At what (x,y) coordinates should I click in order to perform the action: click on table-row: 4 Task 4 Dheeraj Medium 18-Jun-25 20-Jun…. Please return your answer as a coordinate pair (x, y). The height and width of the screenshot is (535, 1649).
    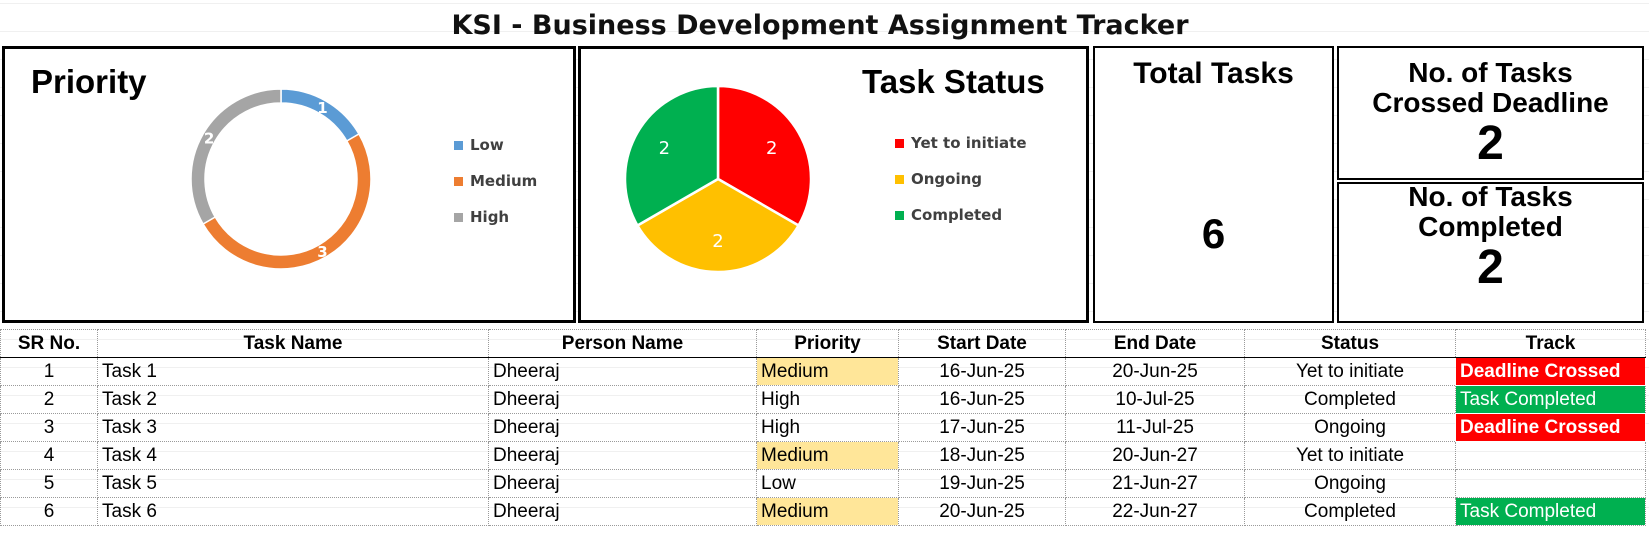
    Looking at the image, I should click on (823, 455).